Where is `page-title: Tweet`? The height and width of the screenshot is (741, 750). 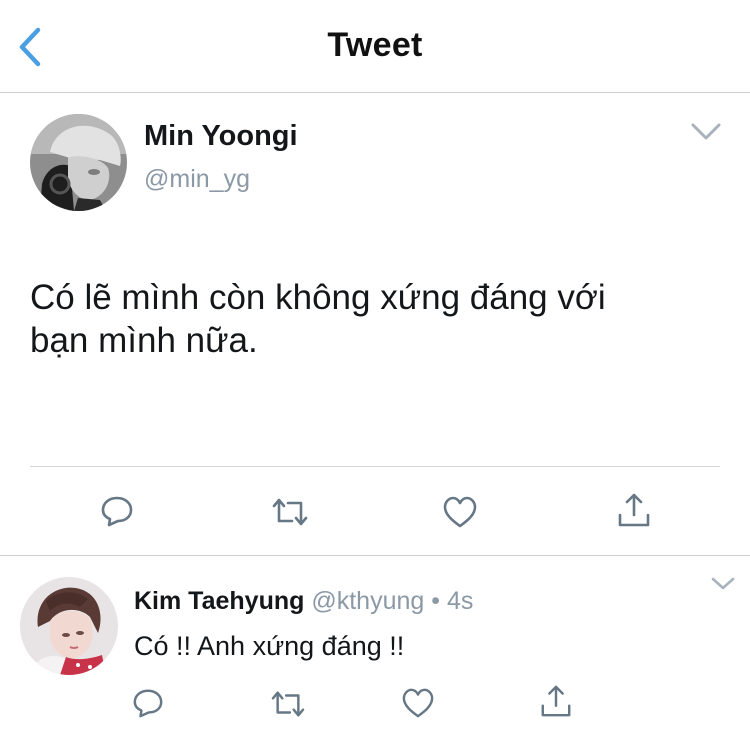 page-title: Tweet is located at coordinates (375, 45).